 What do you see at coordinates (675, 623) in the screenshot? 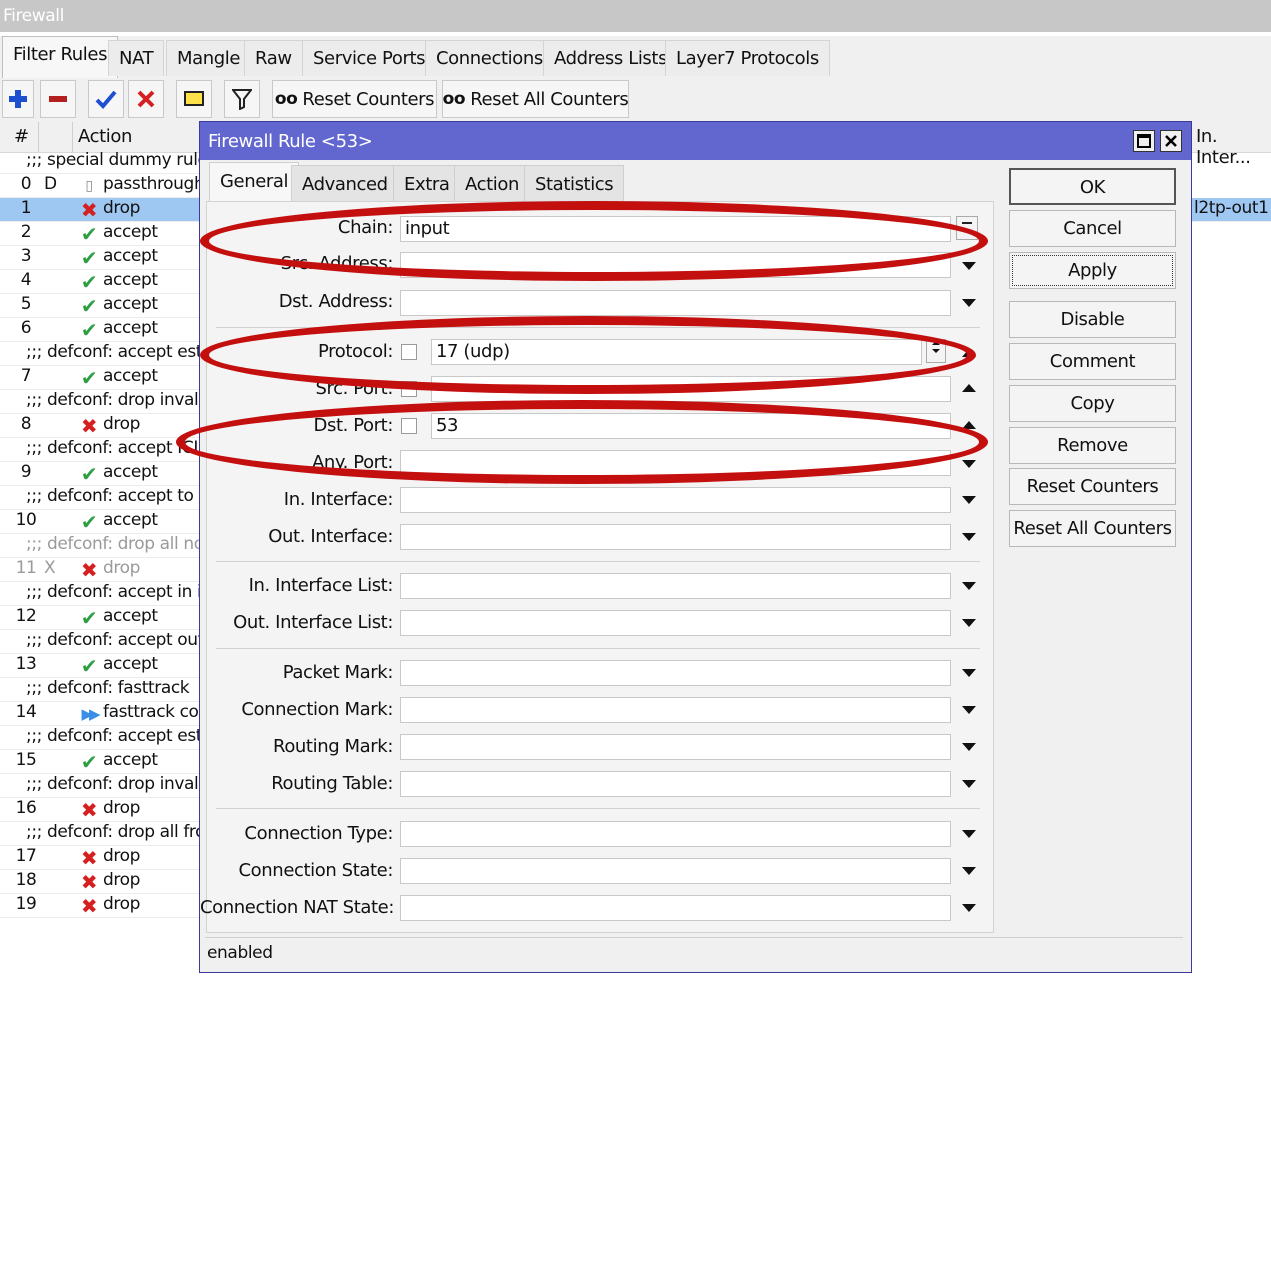
I see `out-interface-list-field` at bounding box center [675, 623].